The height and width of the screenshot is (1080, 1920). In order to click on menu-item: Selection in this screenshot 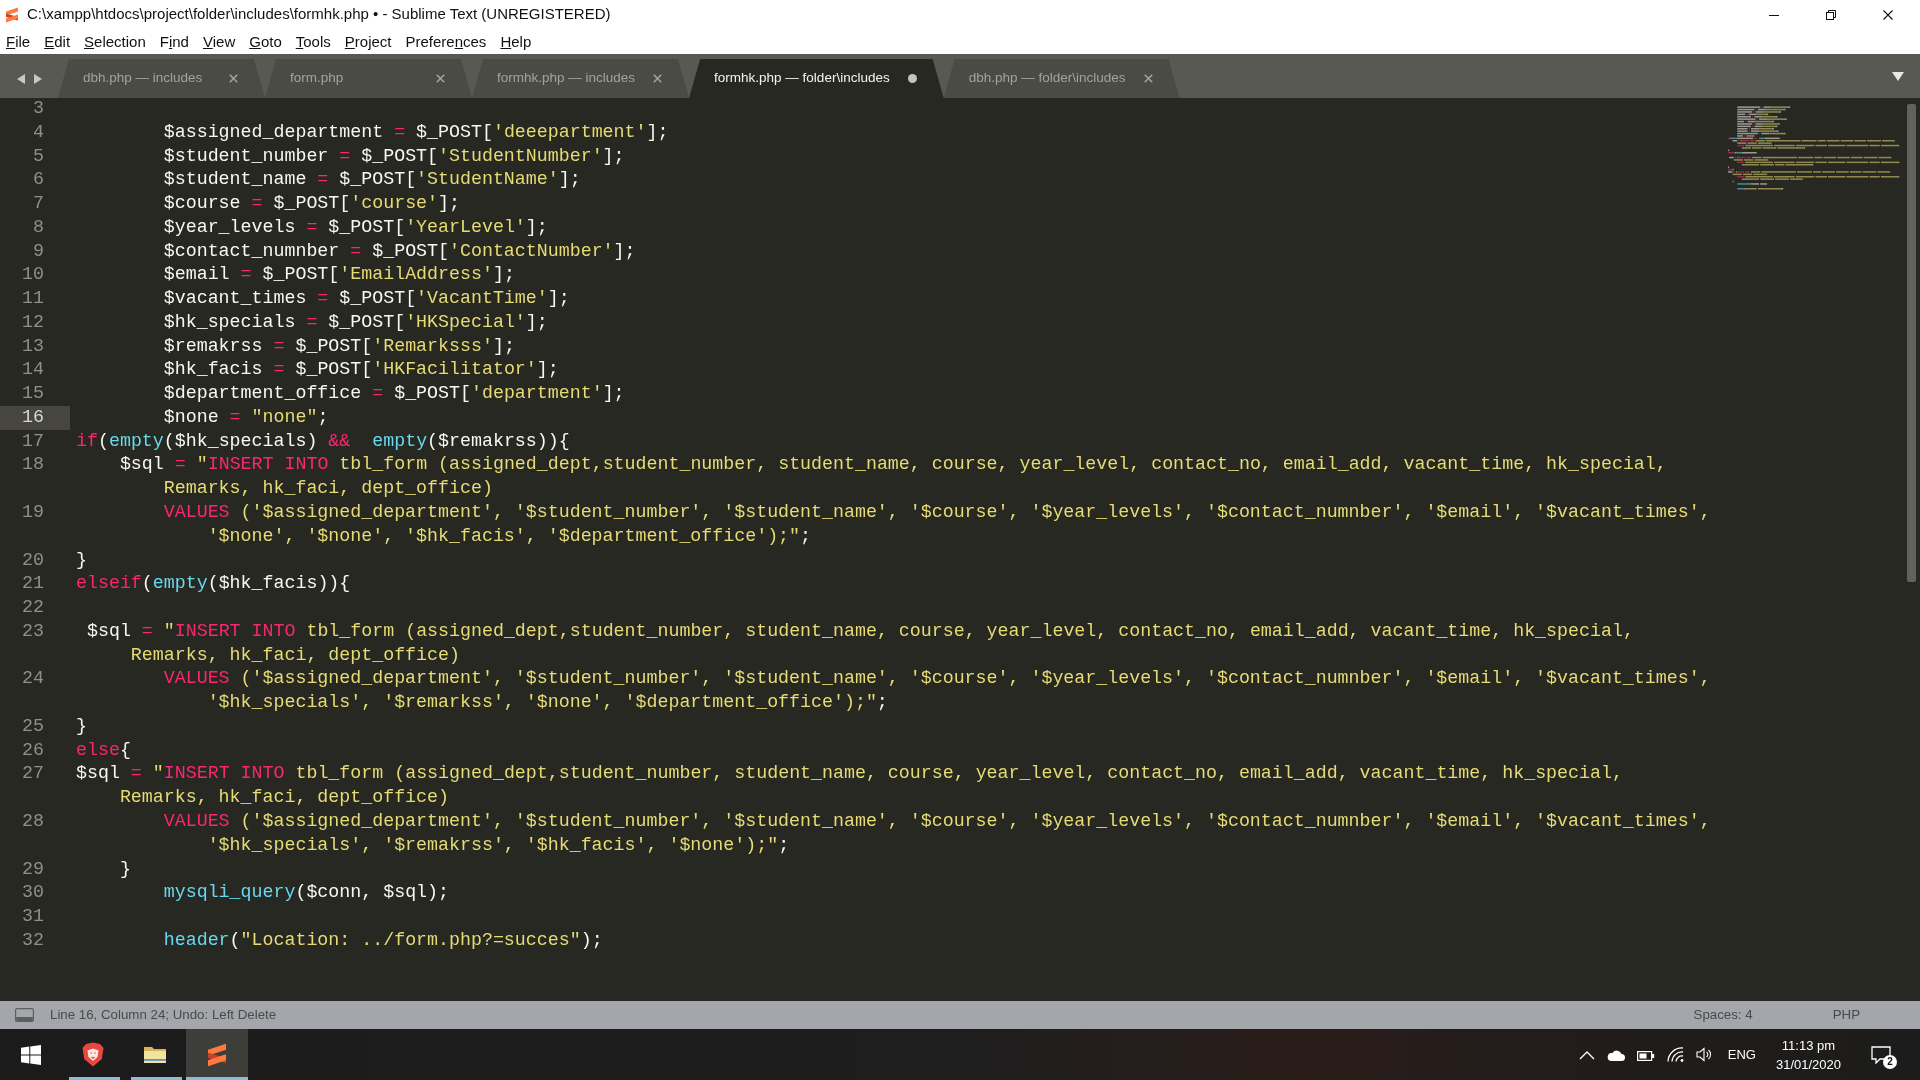, I will do `click(115, 41)`.